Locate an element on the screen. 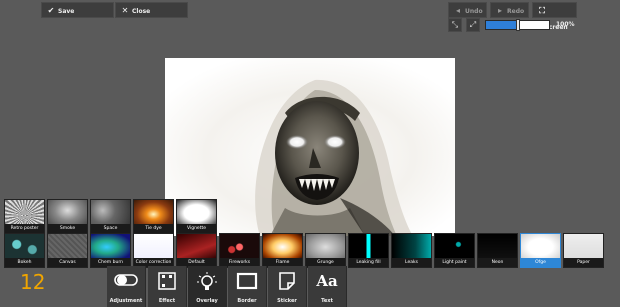 The image size is (620, 307). effect-tile-canvas: Canvas is located at coordinates (67, 250).